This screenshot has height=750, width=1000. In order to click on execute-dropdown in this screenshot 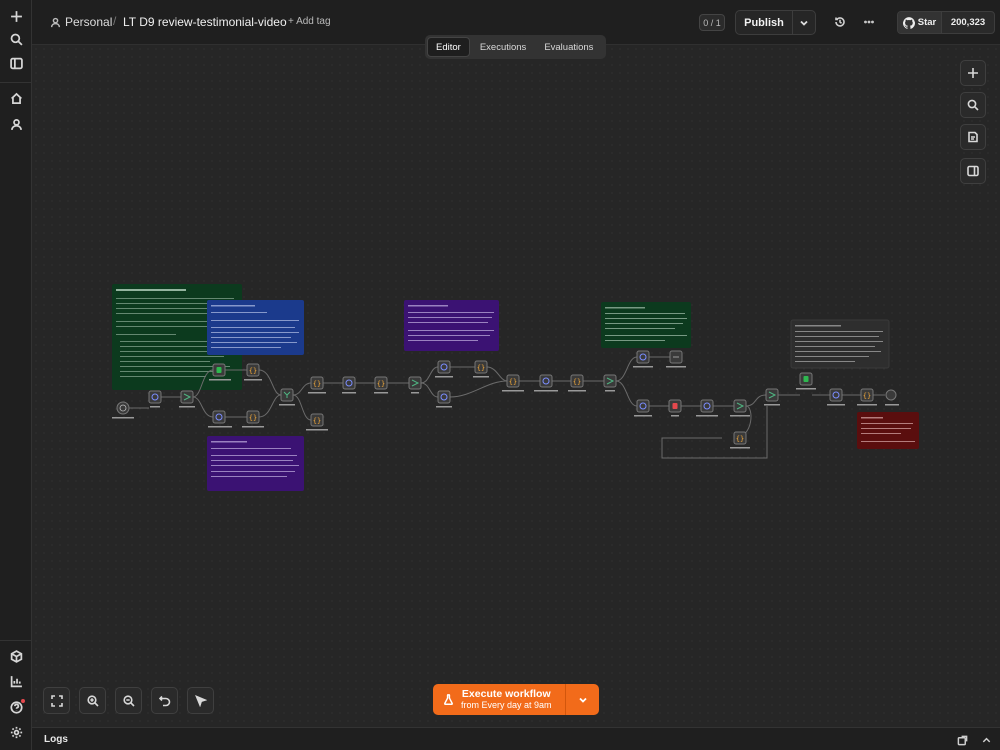, I will do `click(582, 699)`.